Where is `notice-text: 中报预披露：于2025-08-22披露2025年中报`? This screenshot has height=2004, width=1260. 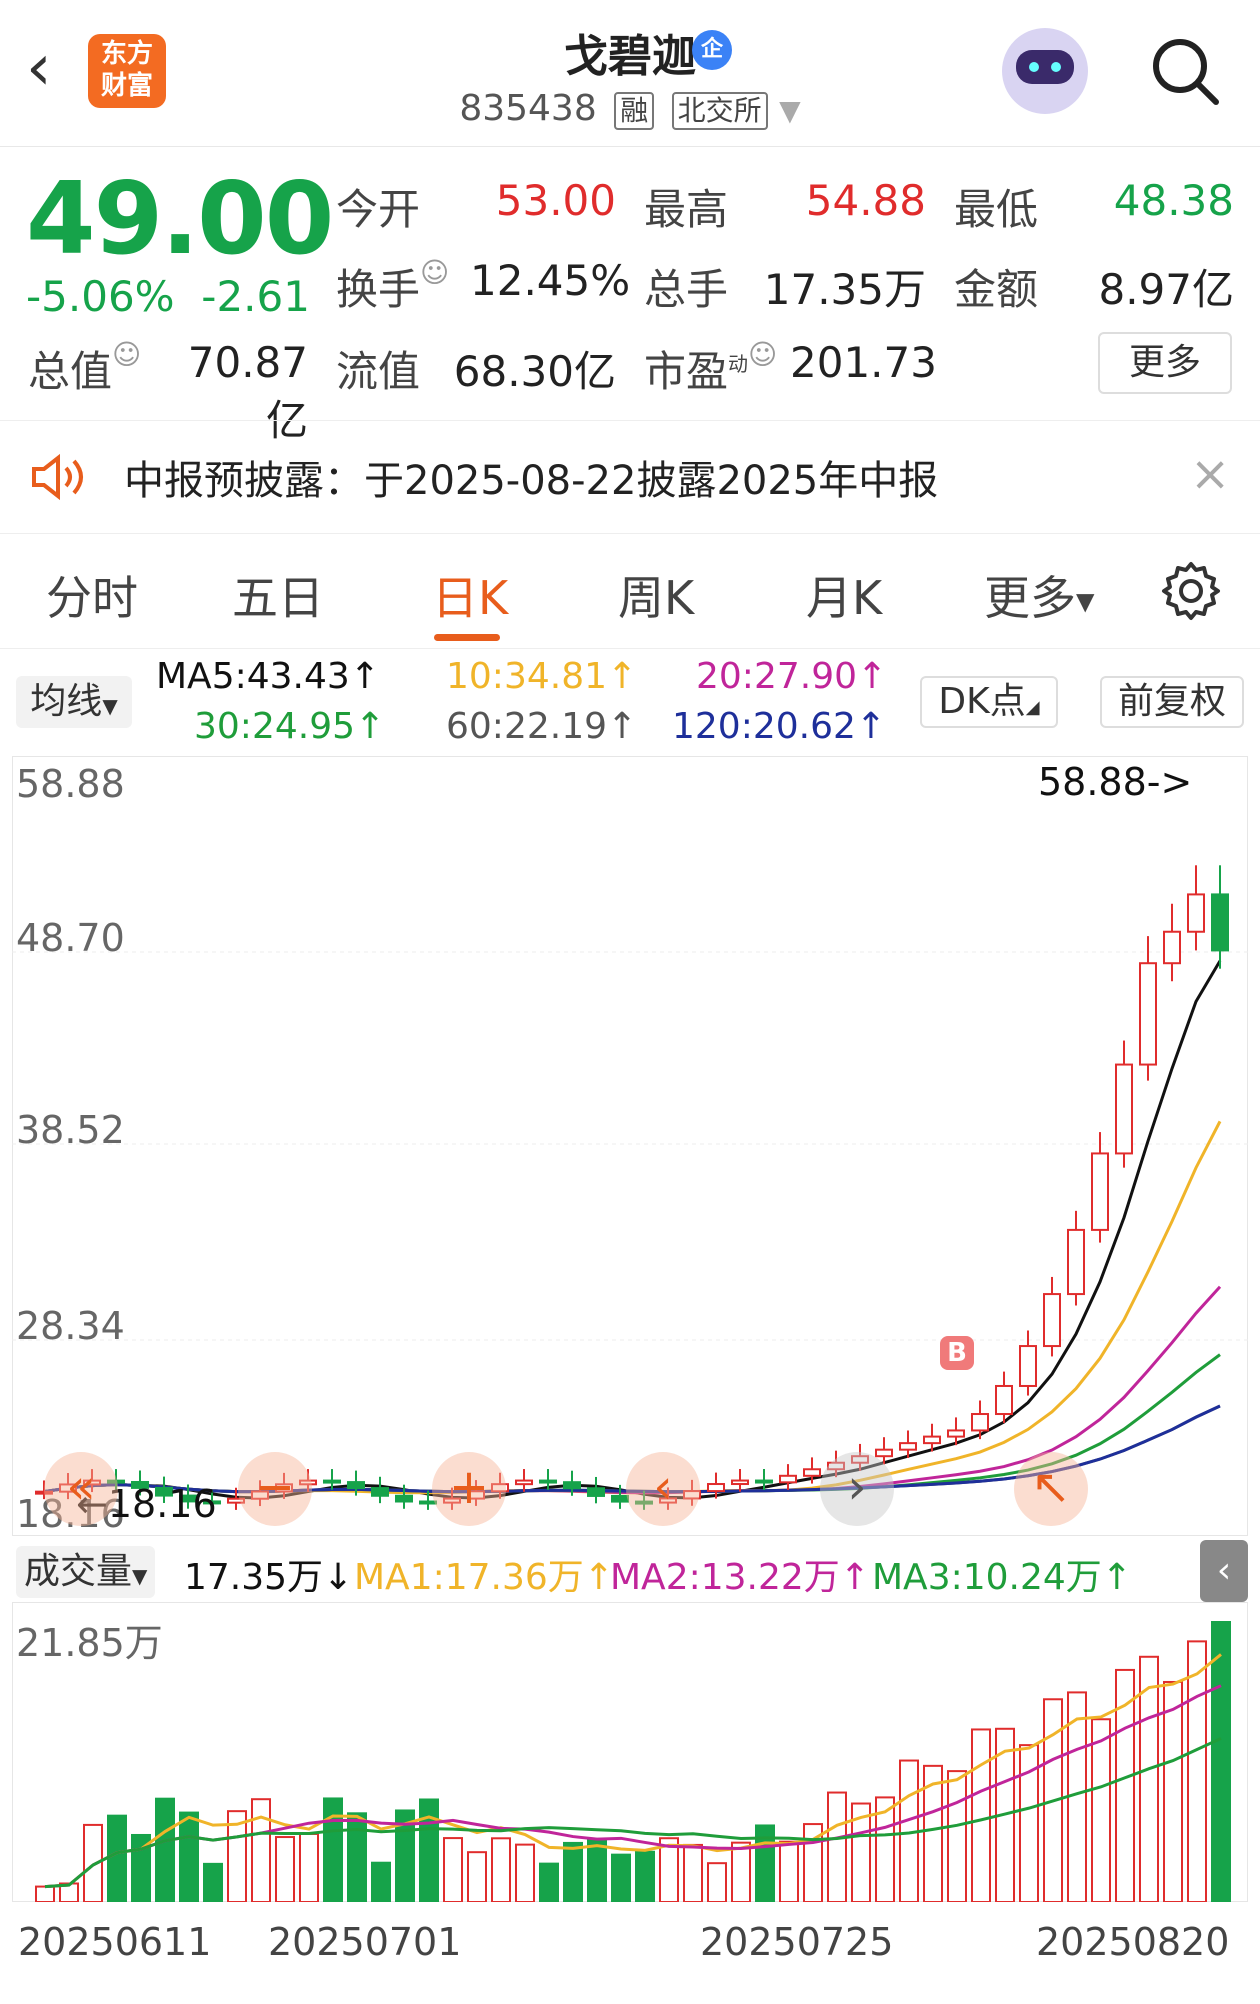
notice-text: 中报预披露：于2025-08-22披露2025年中报 is located at coordinates (531, 481).